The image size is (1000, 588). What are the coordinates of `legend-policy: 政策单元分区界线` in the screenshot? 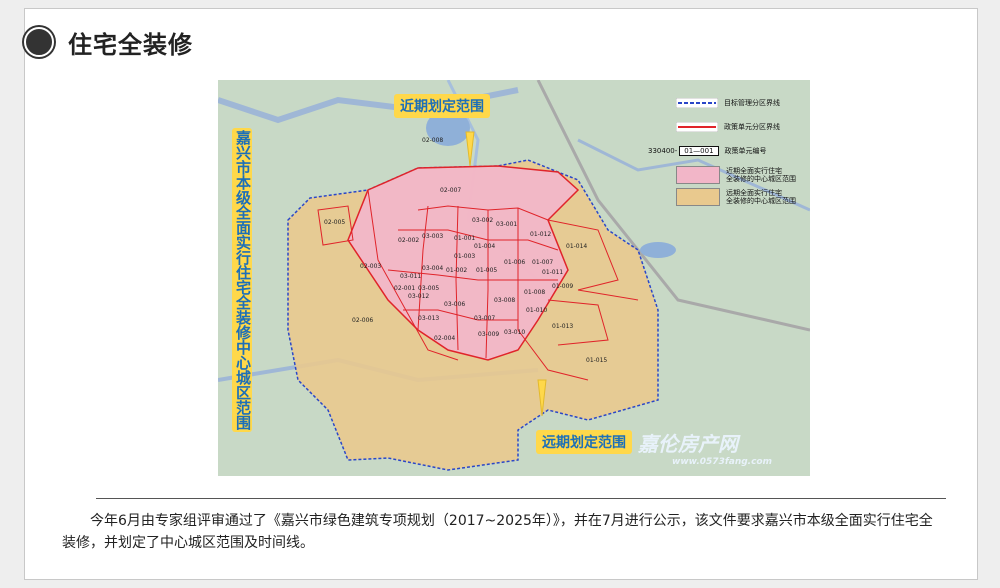 It's located at (728, 127).